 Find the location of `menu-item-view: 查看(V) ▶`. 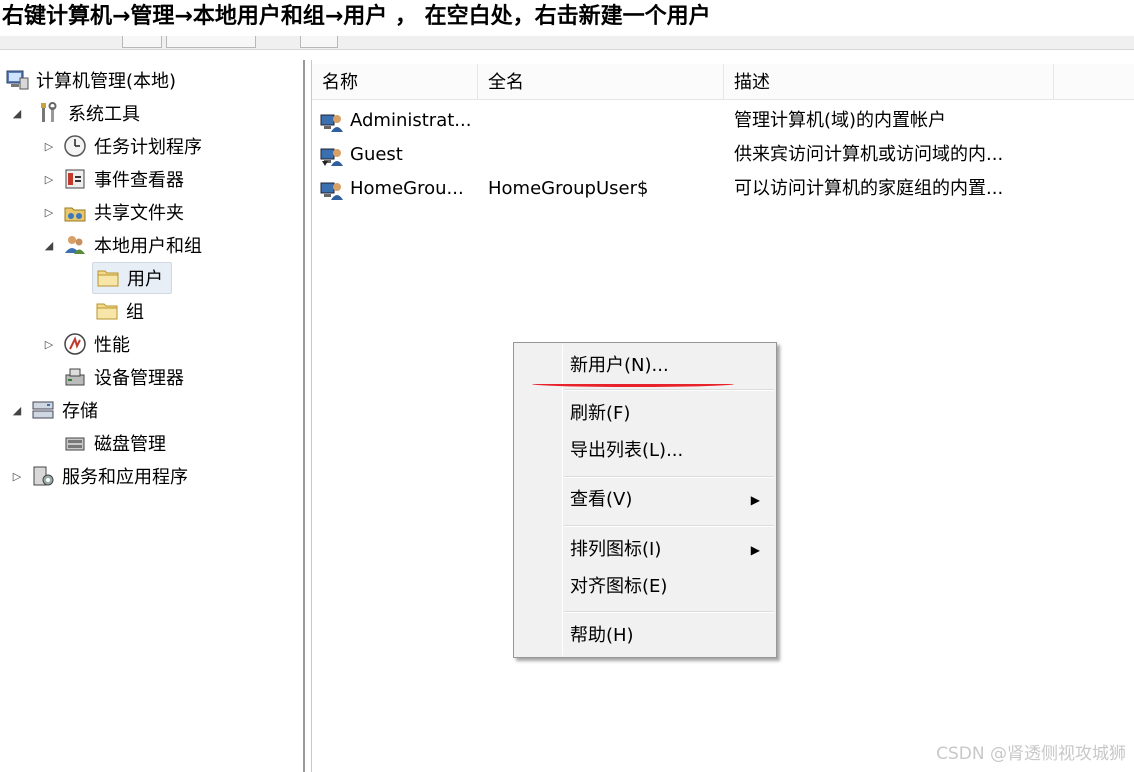

menu-item-view: 查看(V) ▶ is located at coordinates (670, 500).